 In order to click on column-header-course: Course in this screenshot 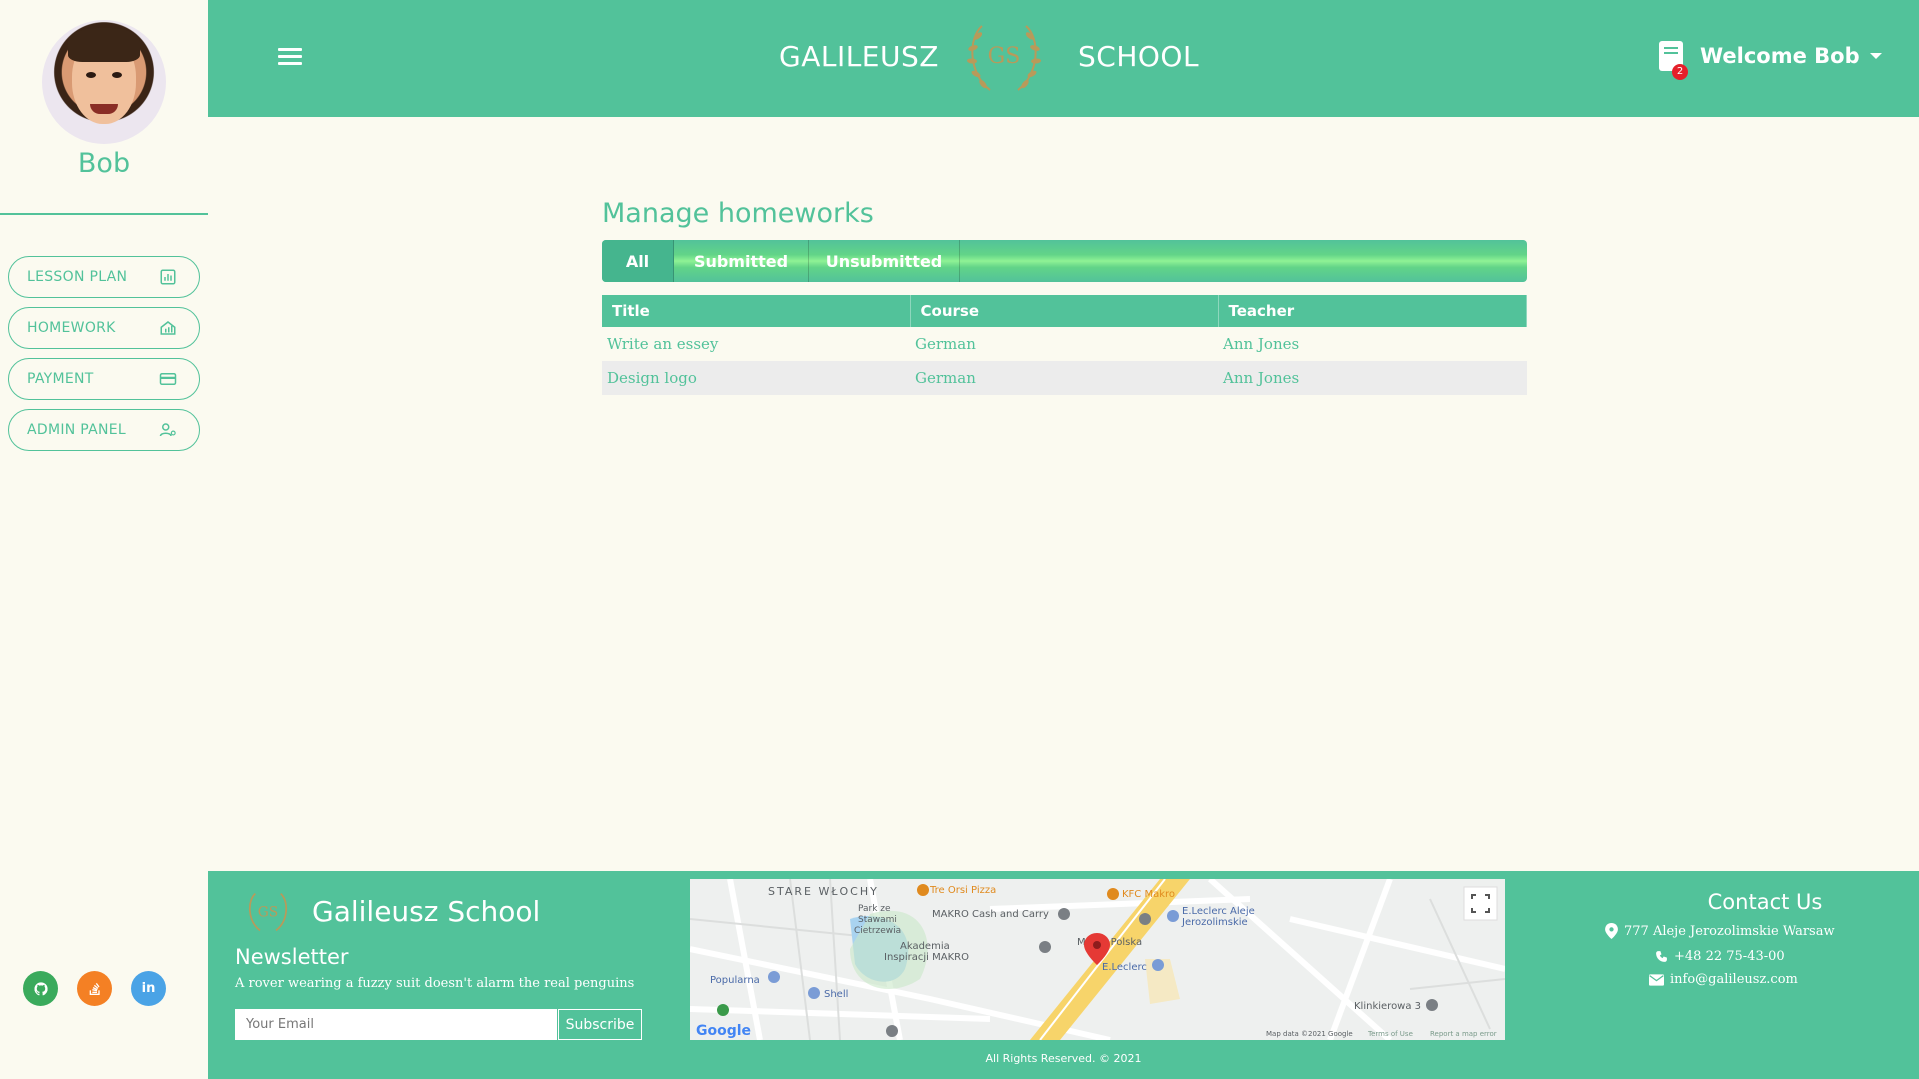, I will do `click(1064, 311)`.